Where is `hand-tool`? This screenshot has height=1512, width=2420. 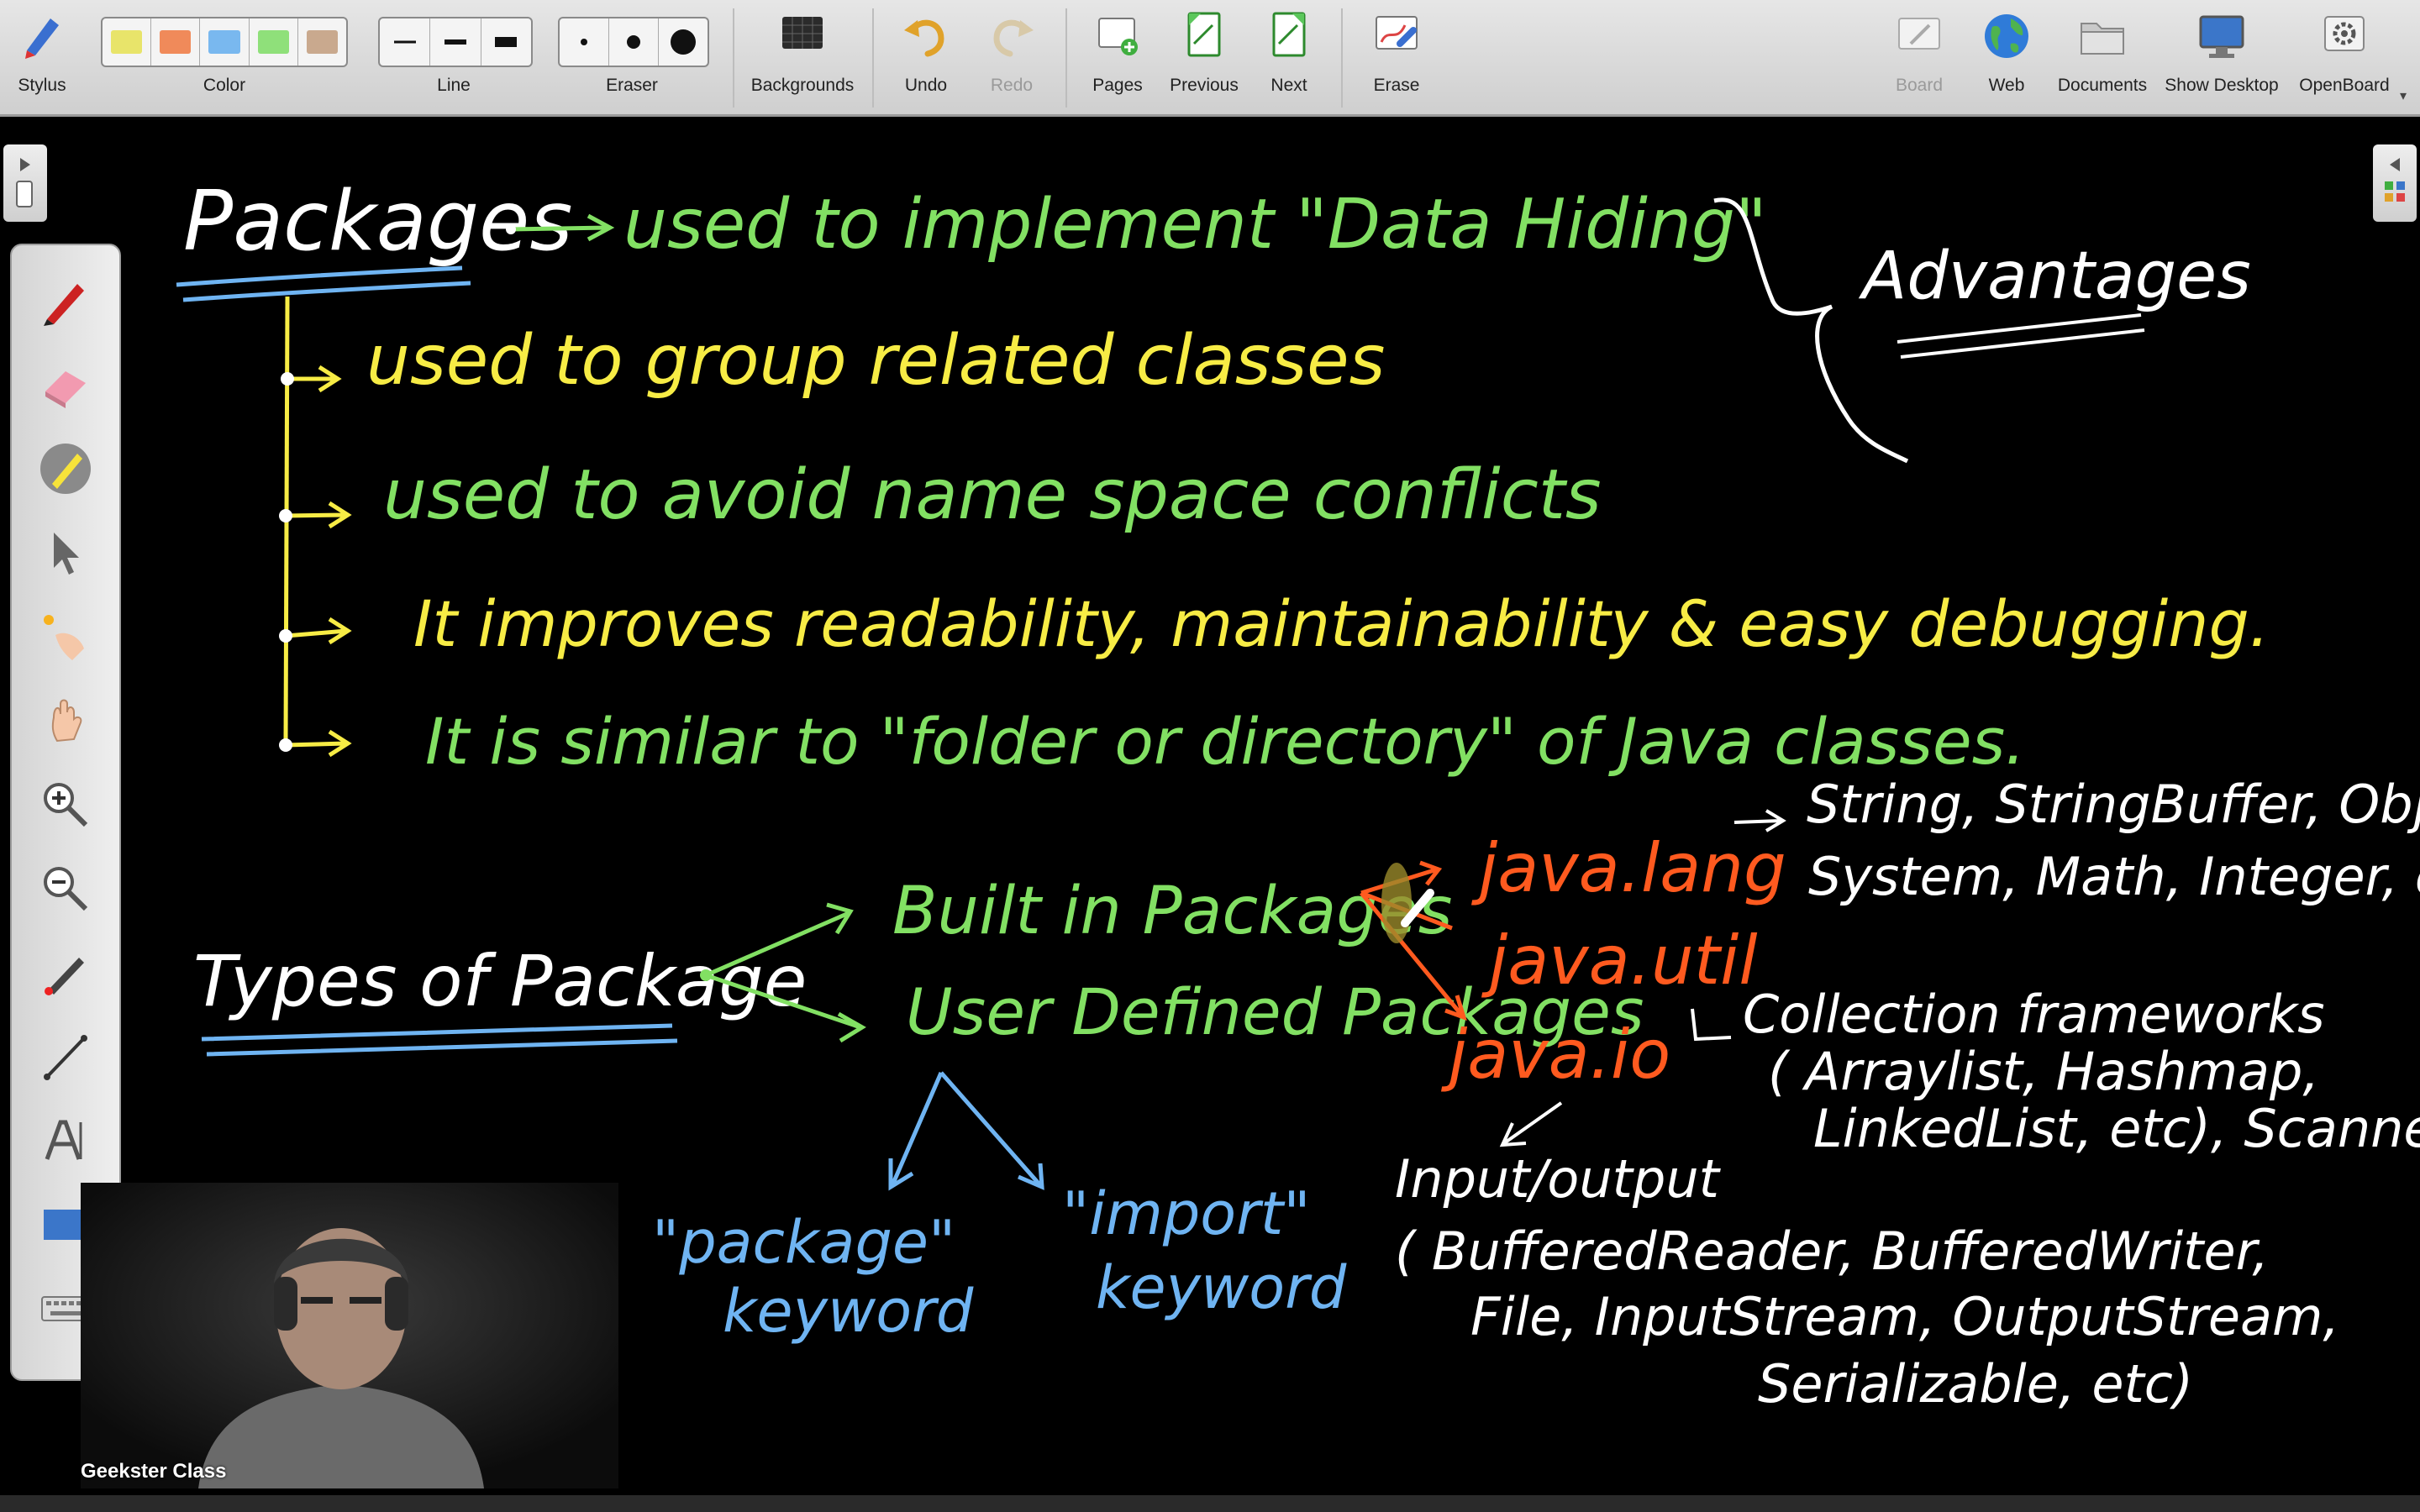 hand-tool is located at coordinates (65, 720).